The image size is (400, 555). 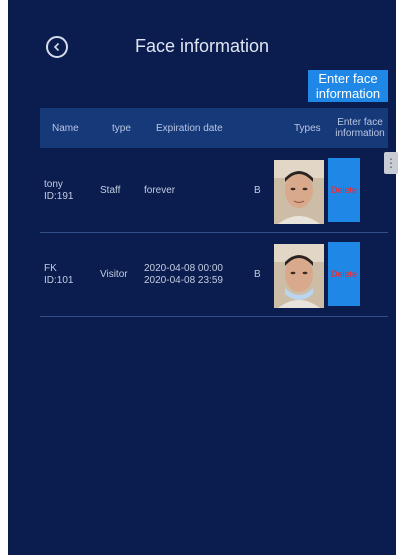 I want to click on row-expiration-cell: 2020-04-08 00:00 2020-04-08 23:59, so click(x=192, y=275).